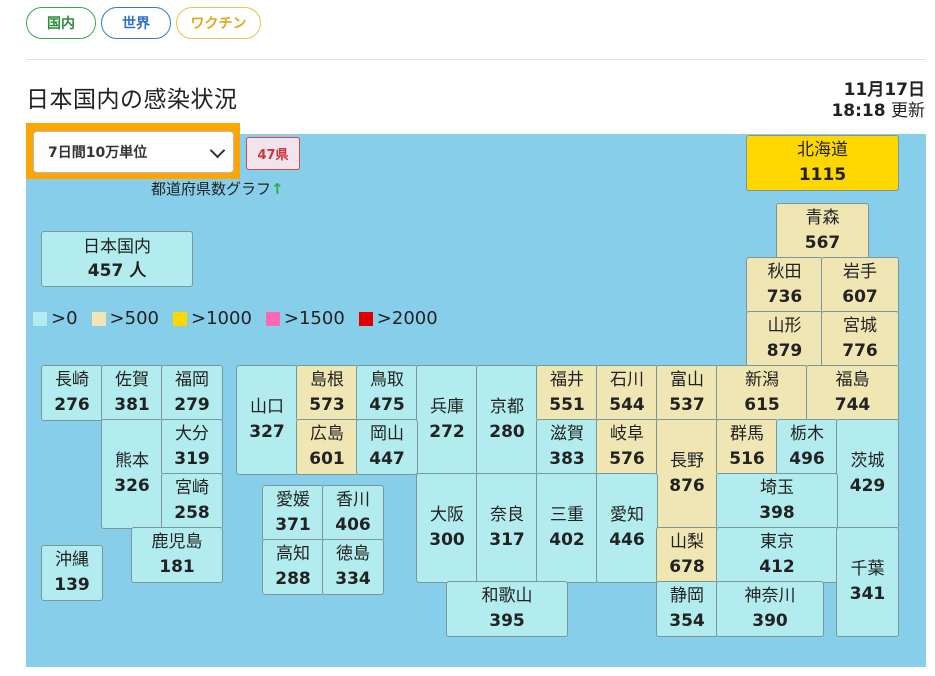 The image size is (935, 676). I want to click on update-time: 18:18, so click(858, 111).